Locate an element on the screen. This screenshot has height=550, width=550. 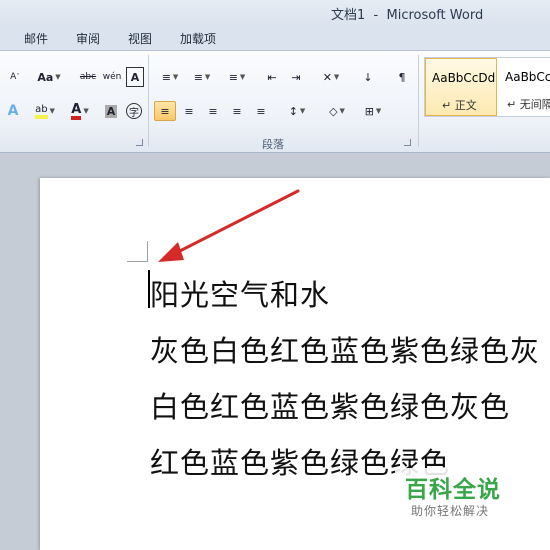
watermark: 百科全说 助你轻松解决 is located at coordinates (462, 497).